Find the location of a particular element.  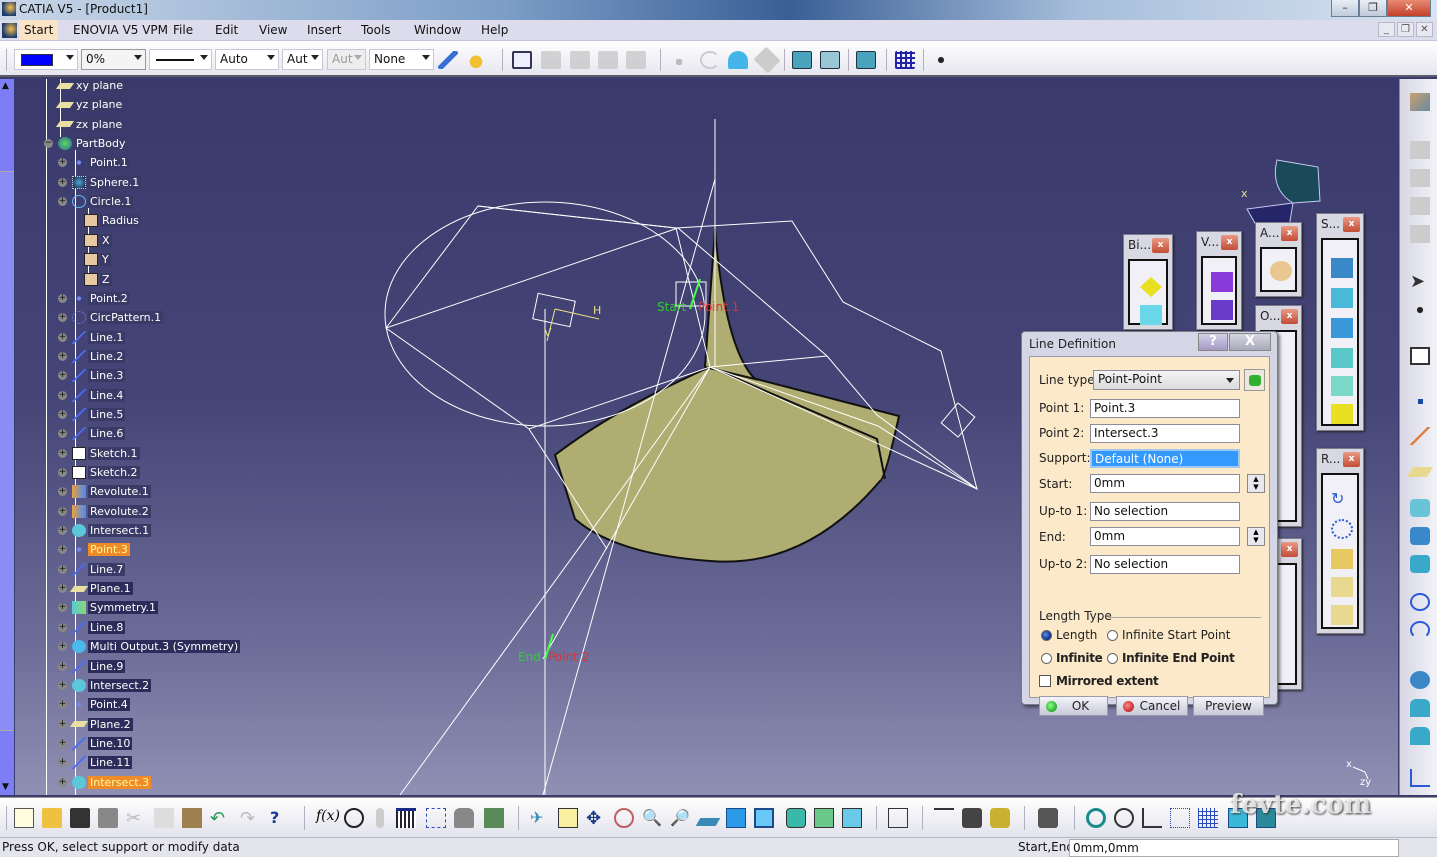

start-spinner: ▲ ▼ is located at coordinates (1256, 483).